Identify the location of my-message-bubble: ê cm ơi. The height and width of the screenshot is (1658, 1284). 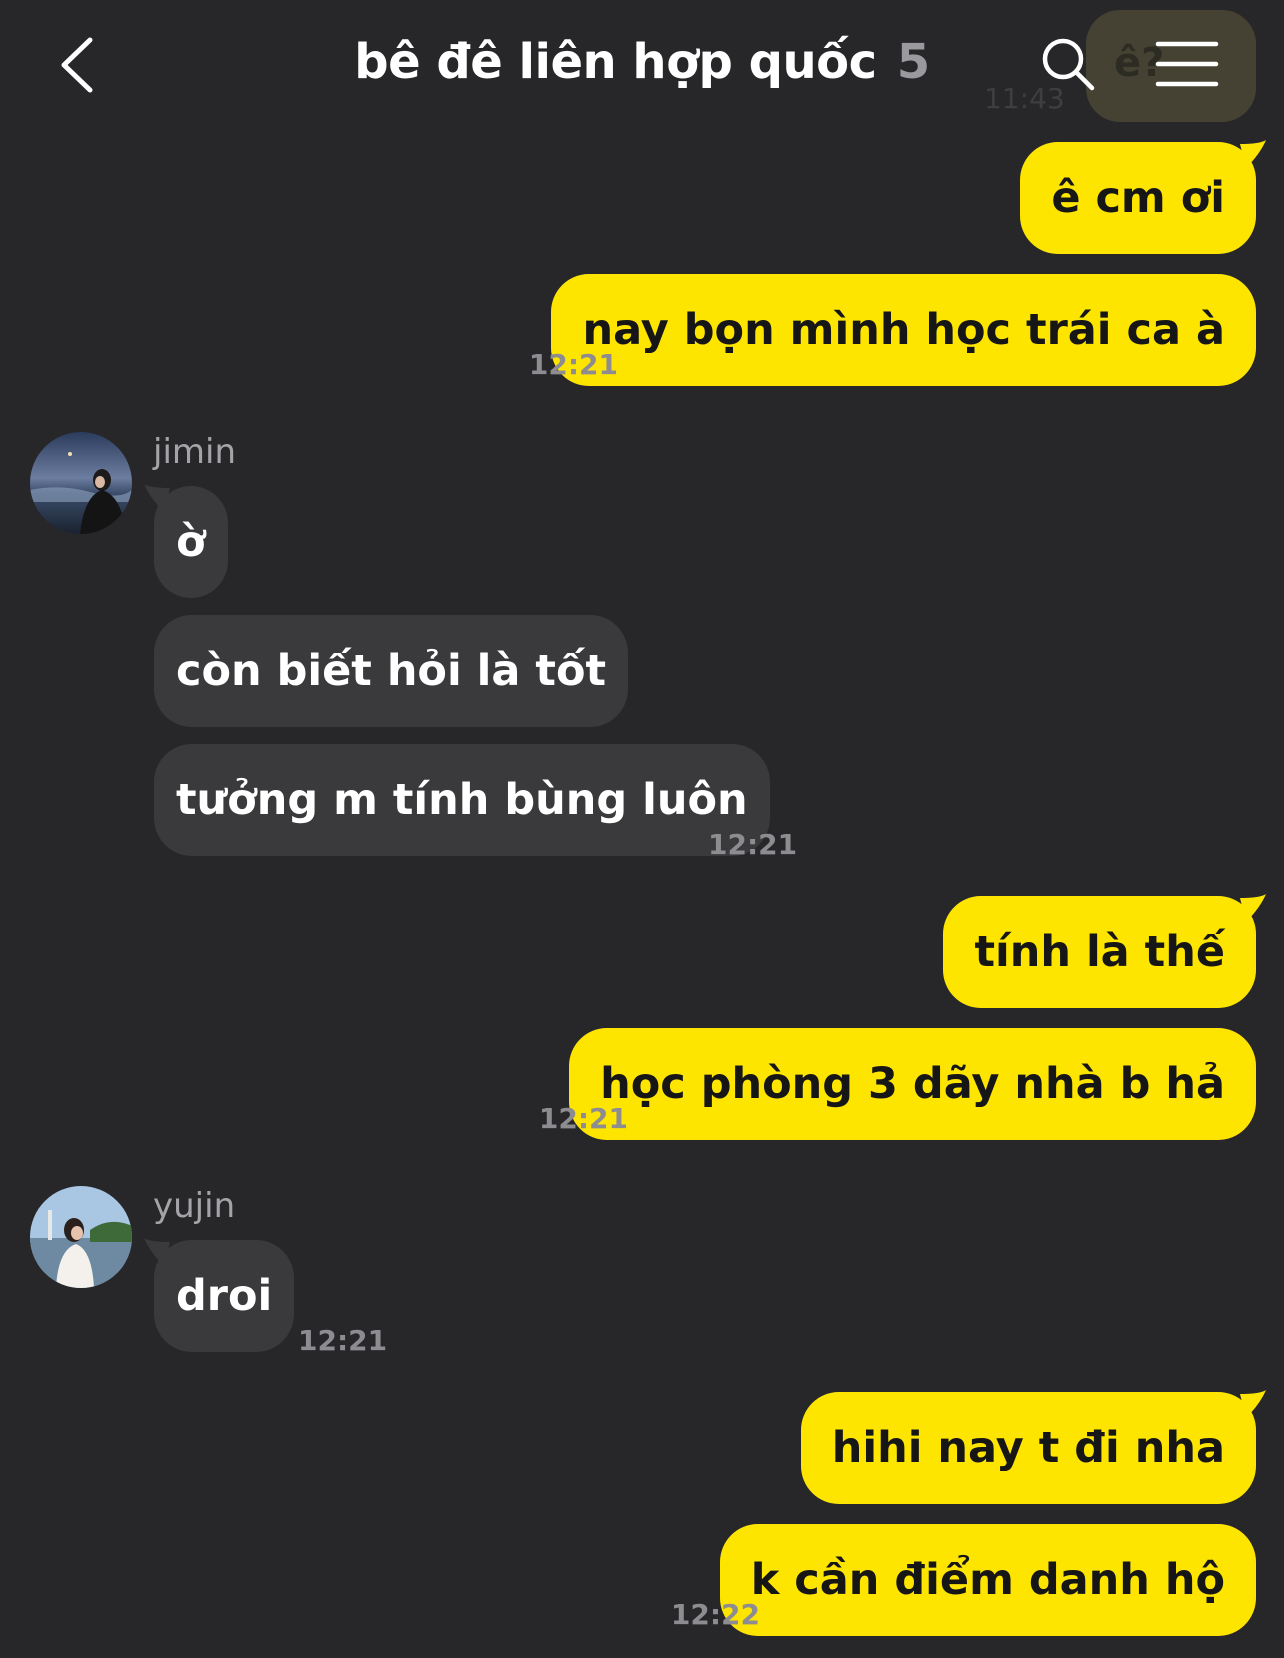
(1138, 198).